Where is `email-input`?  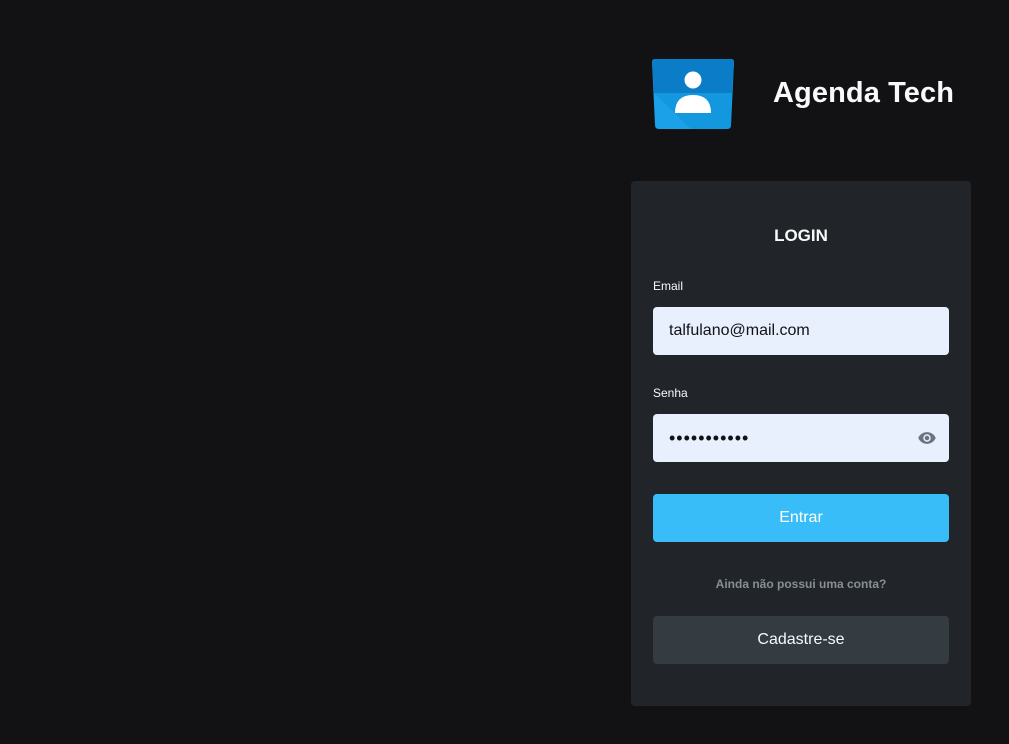 email-input is located at coordinates (801, 331).